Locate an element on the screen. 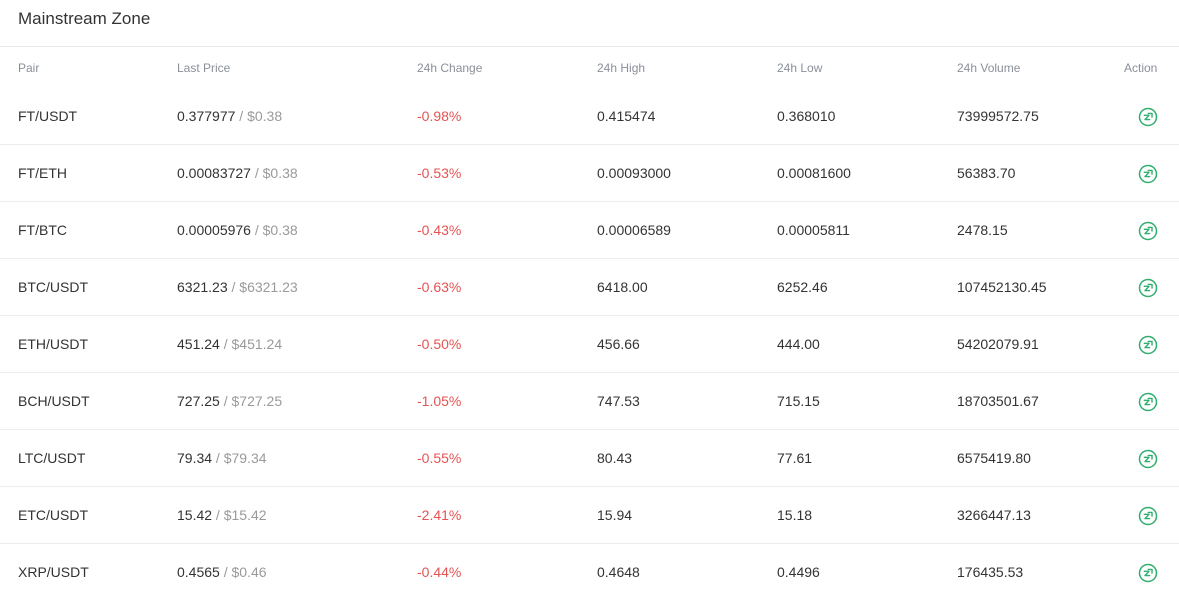 The width and height of the screenshot is (1179, 600). change-24h: -0.63% is located at coordinates (439, 287).